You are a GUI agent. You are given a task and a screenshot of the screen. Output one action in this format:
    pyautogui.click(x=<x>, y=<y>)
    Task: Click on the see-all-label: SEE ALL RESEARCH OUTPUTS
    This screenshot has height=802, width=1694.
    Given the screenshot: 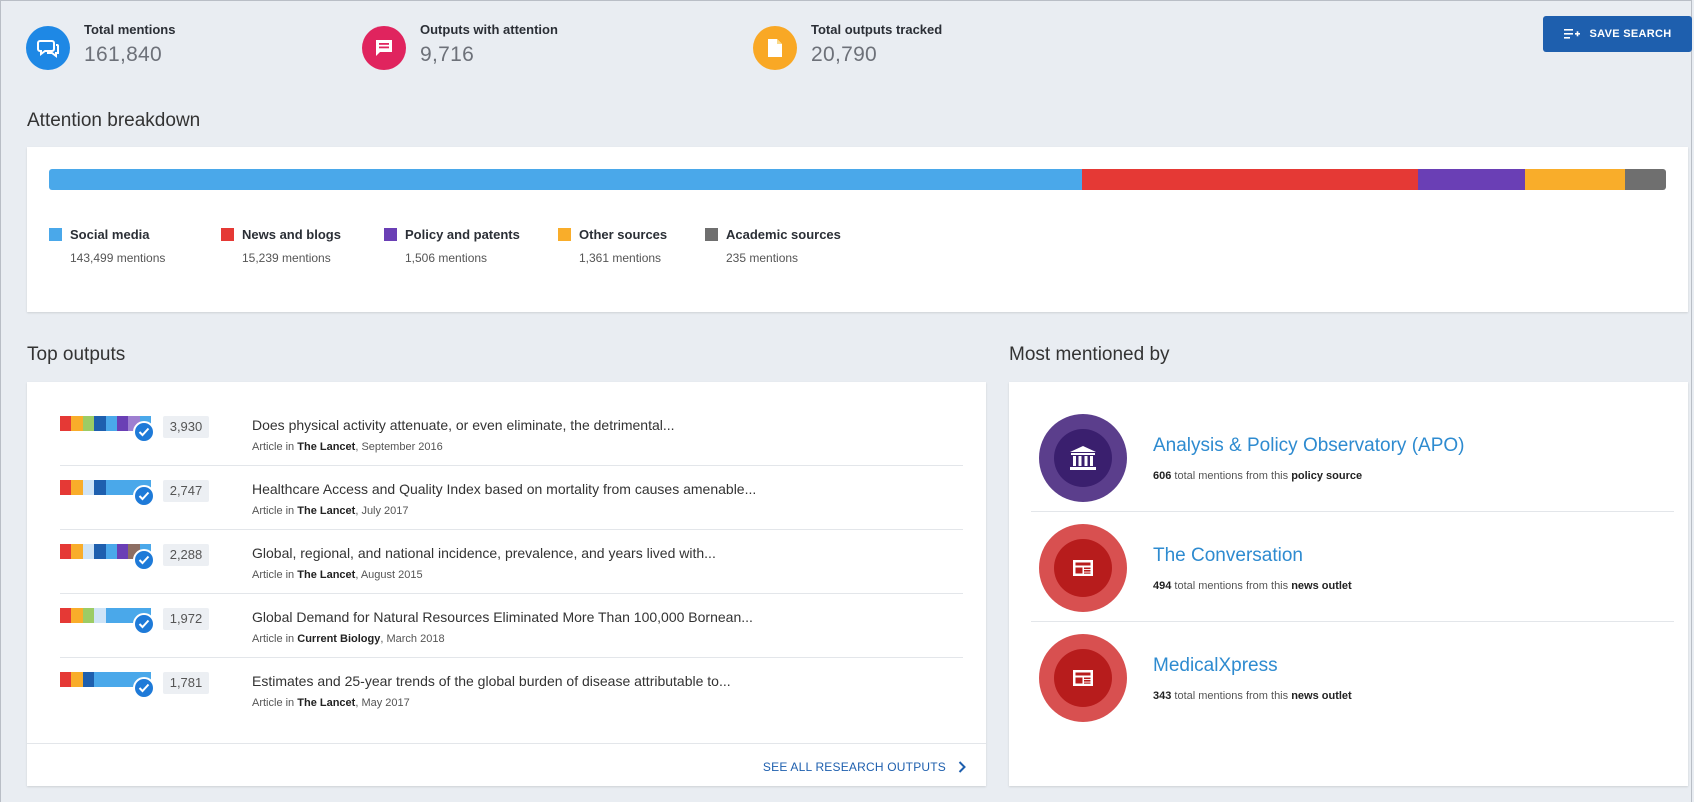 What is the action you would take?
    pyautogui.click(x=854, y=767)
    